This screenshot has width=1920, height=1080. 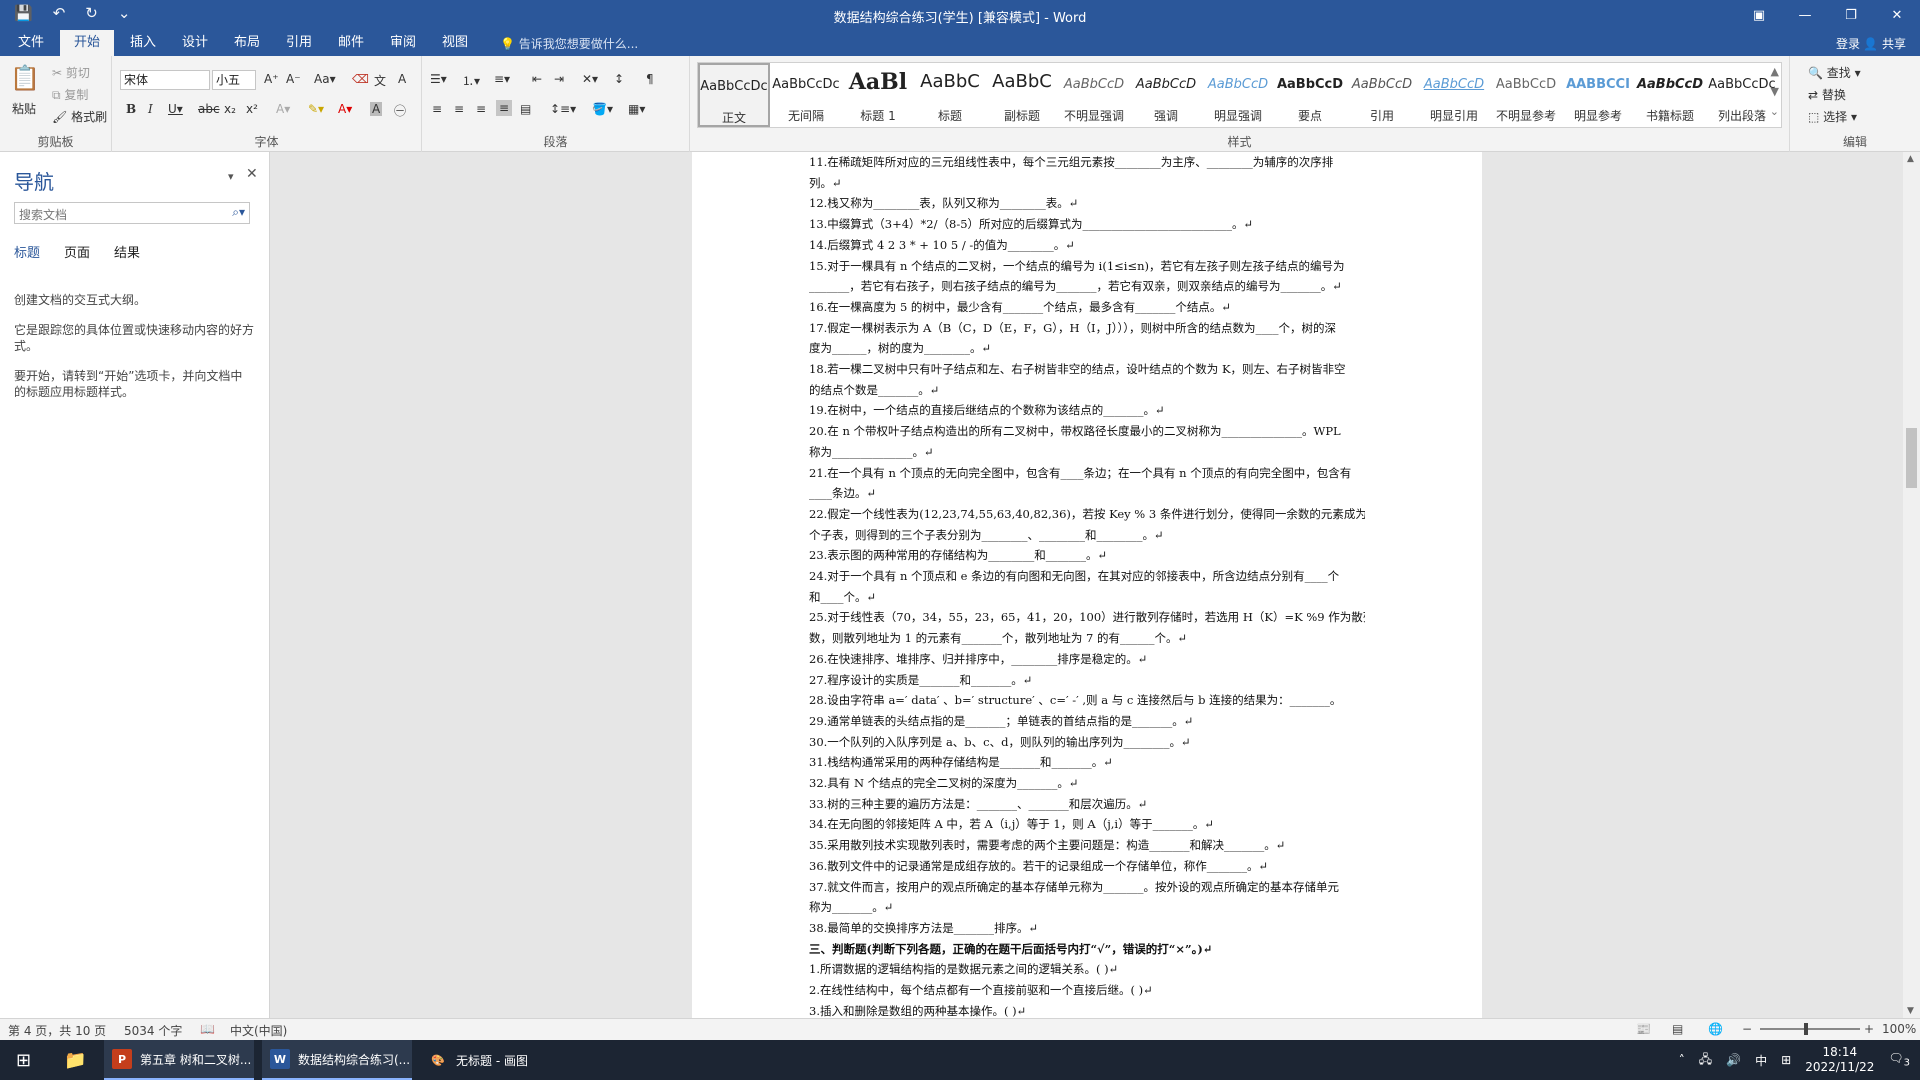 I want to click on numbering-icon: ⒈▾, so click(x=471, y=80).